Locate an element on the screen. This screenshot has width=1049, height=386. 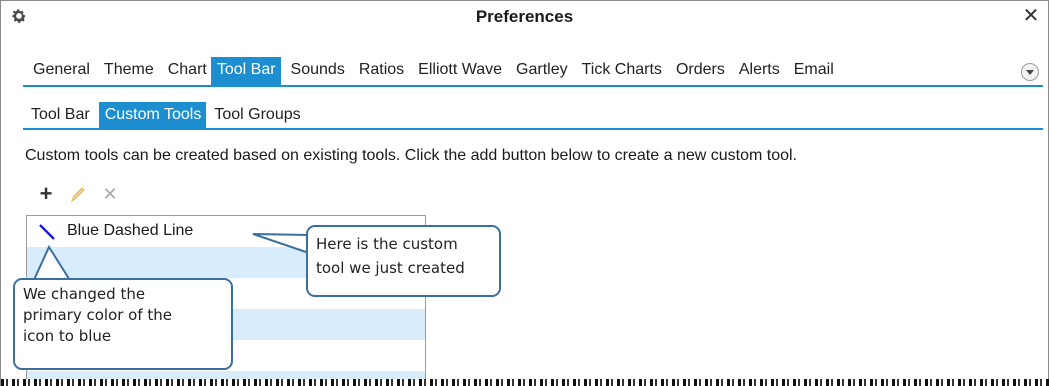
title-bar: Preferences ✕ is located at coordinates (524, 17).